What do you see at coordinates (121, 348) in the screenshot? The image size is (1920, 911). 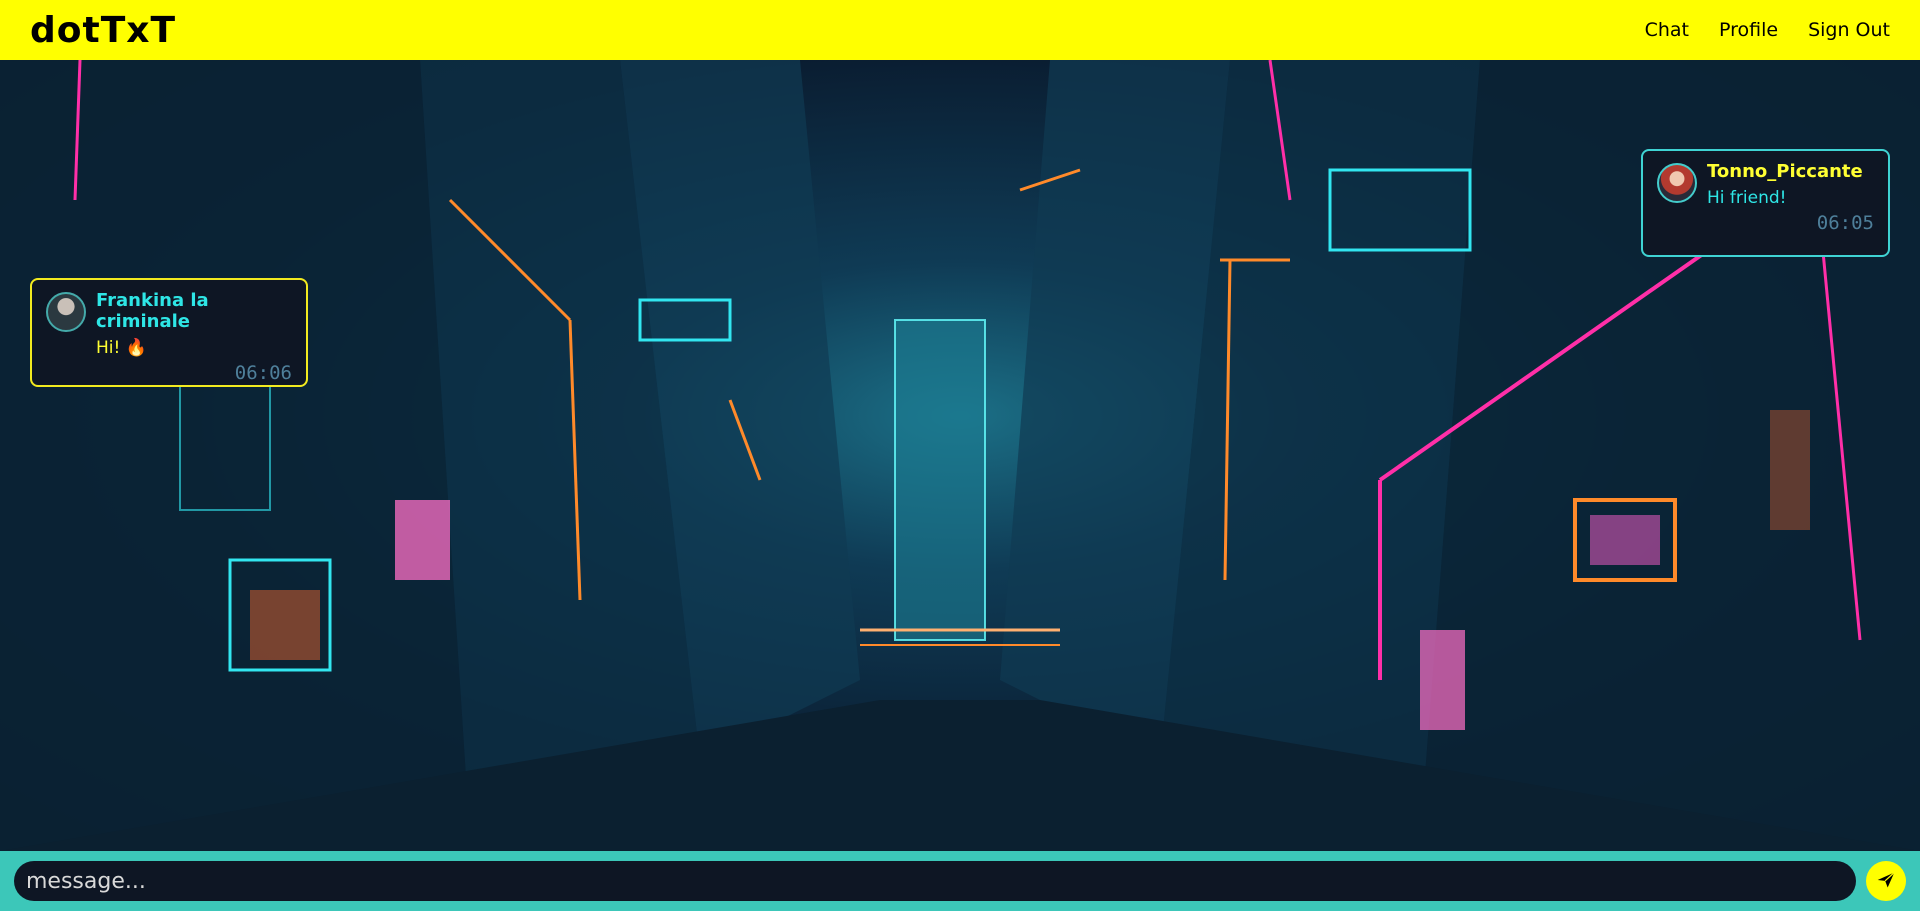 I see `message-text: Hi! 🔥` at bounding box center [121, 348].